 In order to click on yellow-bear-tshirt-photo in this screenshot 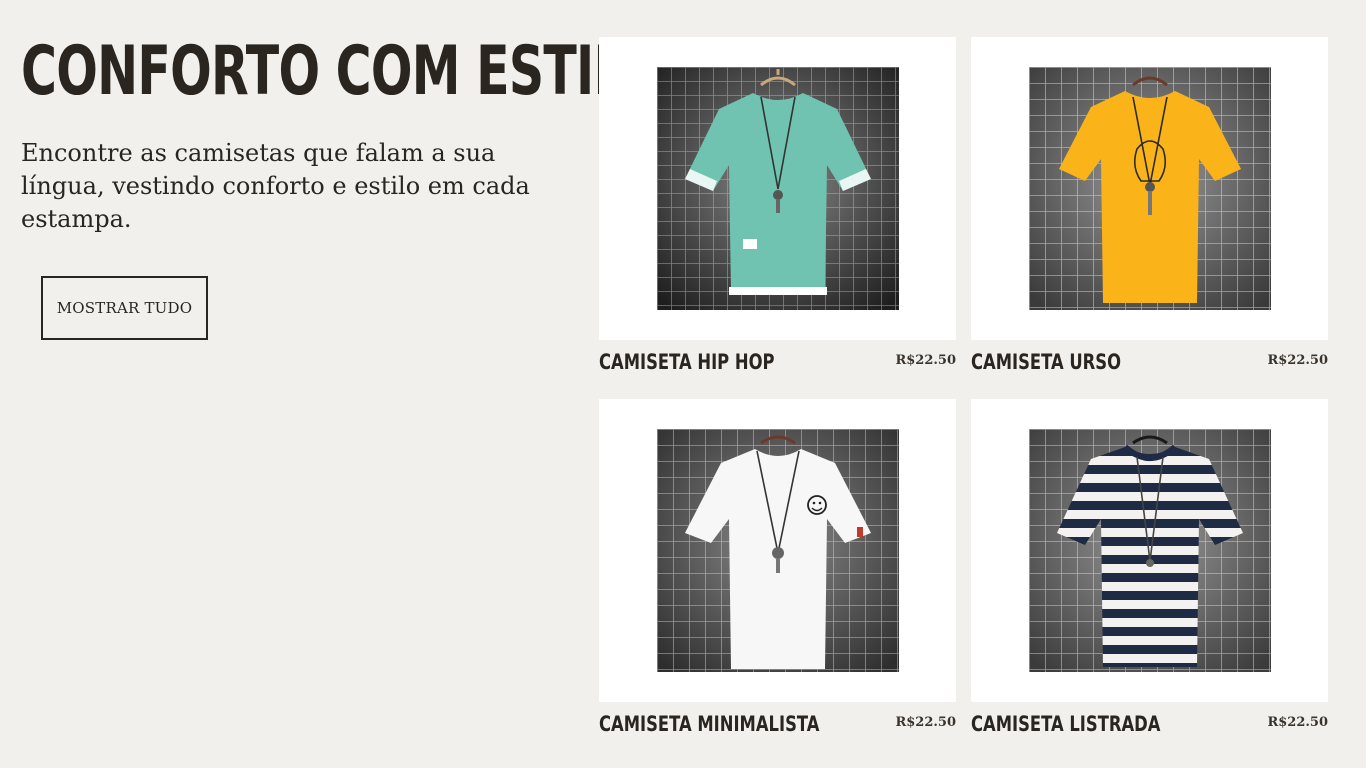, I will do `click(1149, 188)`.